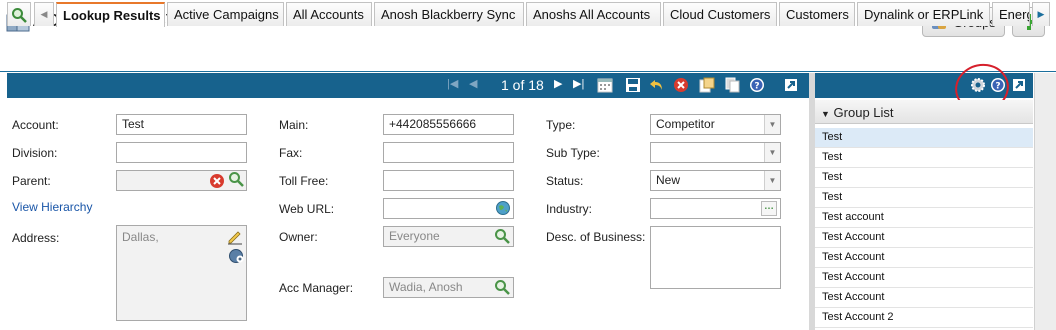 The image size is (1056, 330). I want to click on collapse-triangle-icon: ▼, so click(825, 114).